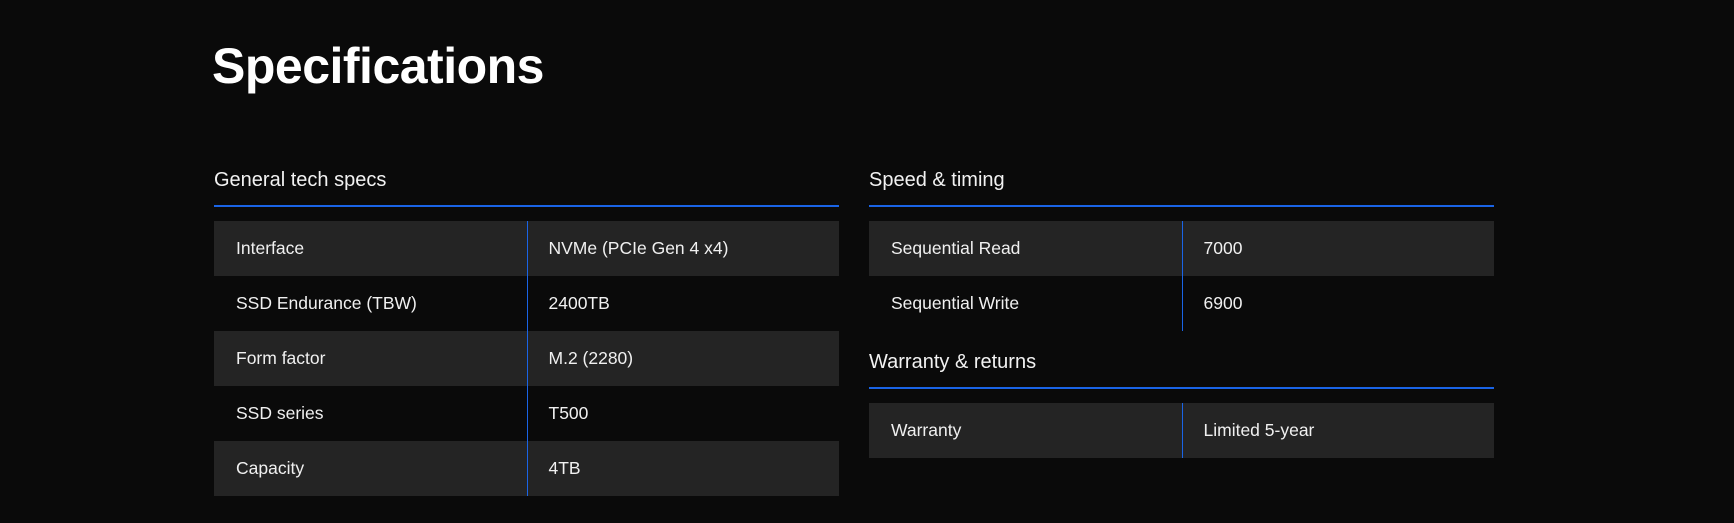  What do you see at coordinates (371, 358) in the screenshot?
I see `spec-label: Form factor` at bounding box center [371, 358].